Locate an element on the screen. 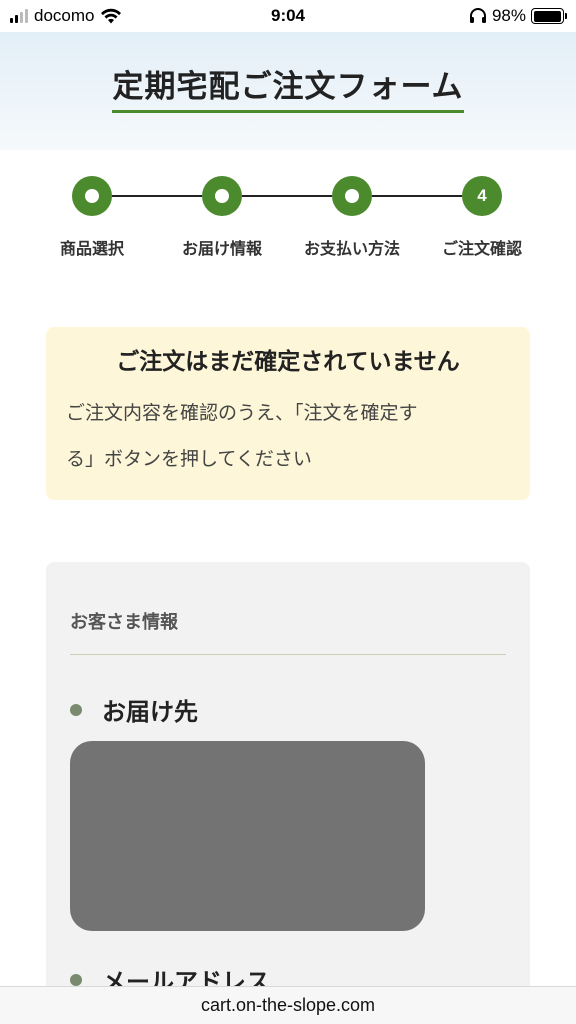  notice-body: ご注文内容を確認のうえ、「注文を確定す る」ボタンを押してください is located at coordinates (288, 436).